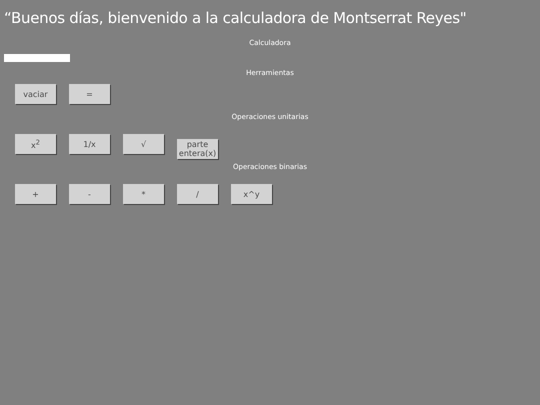 Image resolution: width=540 pixels, height=405 pixels. I want to click on calculator-button: x$^{2}$, so click(35, 144).